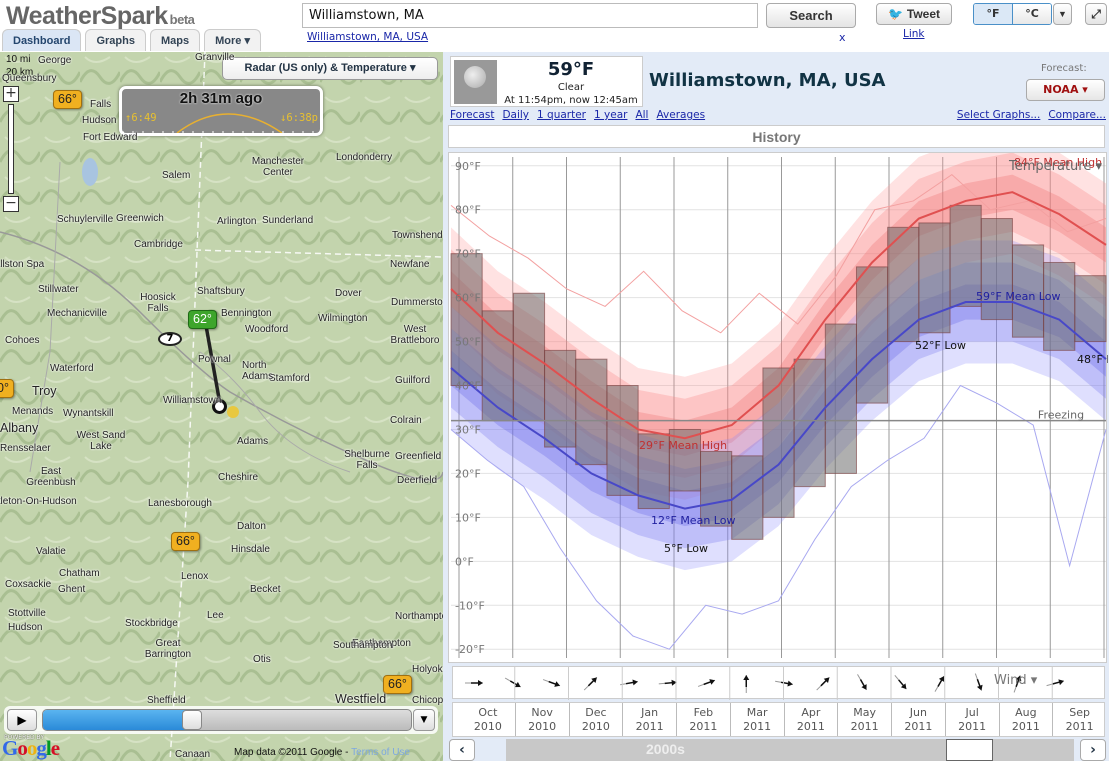 The image size is (1109, 761). What do you see at coordinates (215, 57) in the screenshot?
I see `place-label: Granville` at bounding box center [215, 57].